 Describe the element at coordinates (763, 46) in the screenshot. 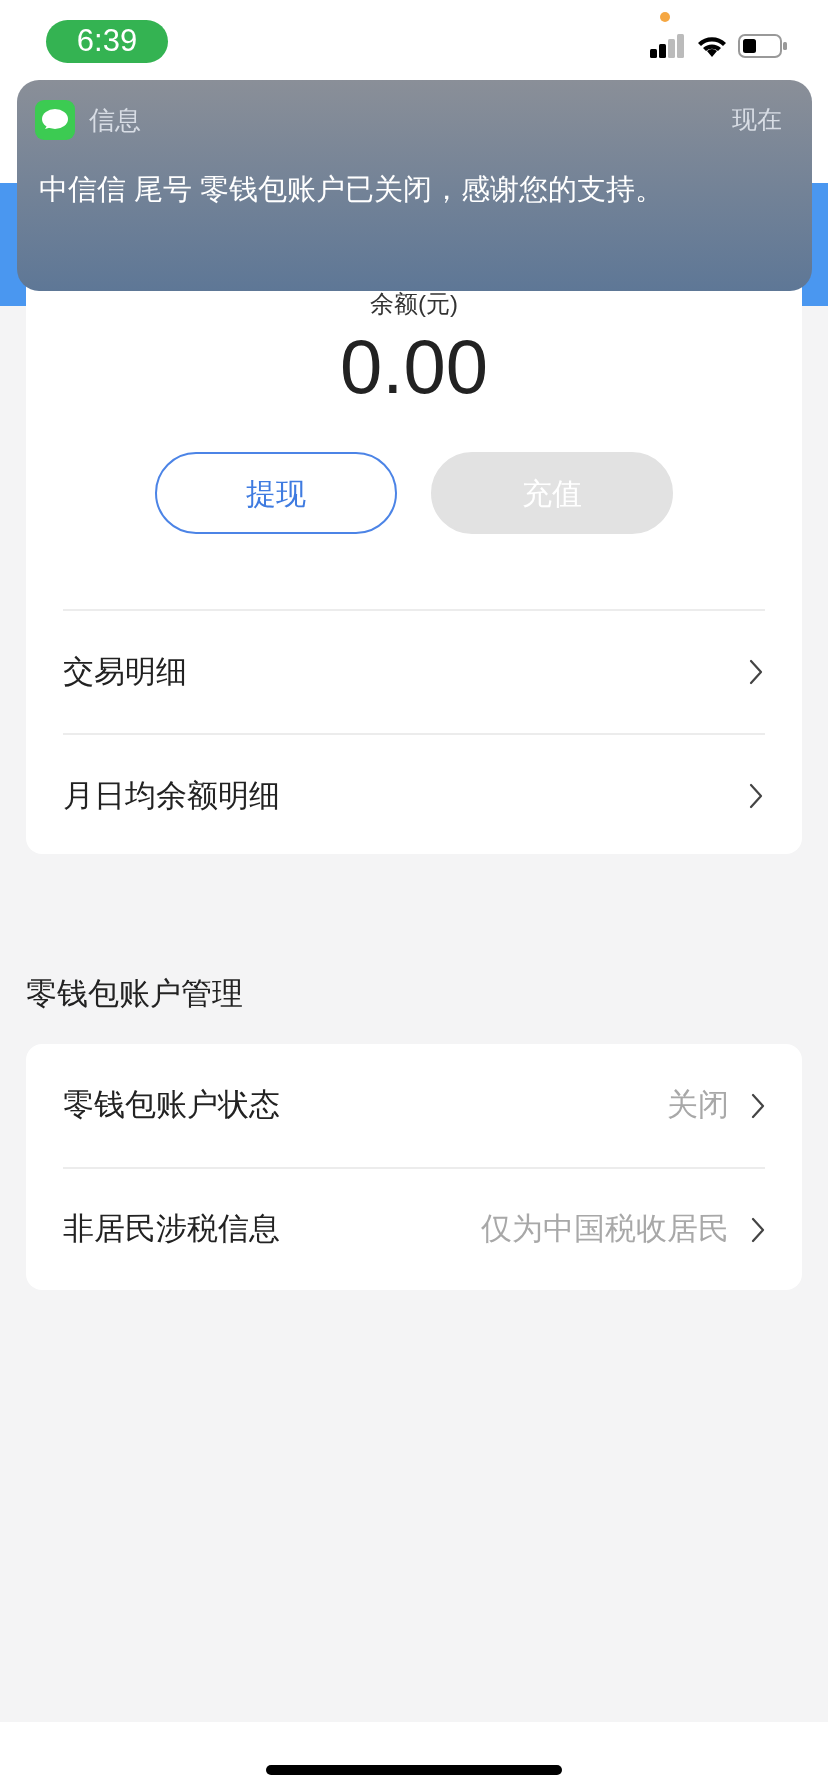

I see `battery-icon` at that location.